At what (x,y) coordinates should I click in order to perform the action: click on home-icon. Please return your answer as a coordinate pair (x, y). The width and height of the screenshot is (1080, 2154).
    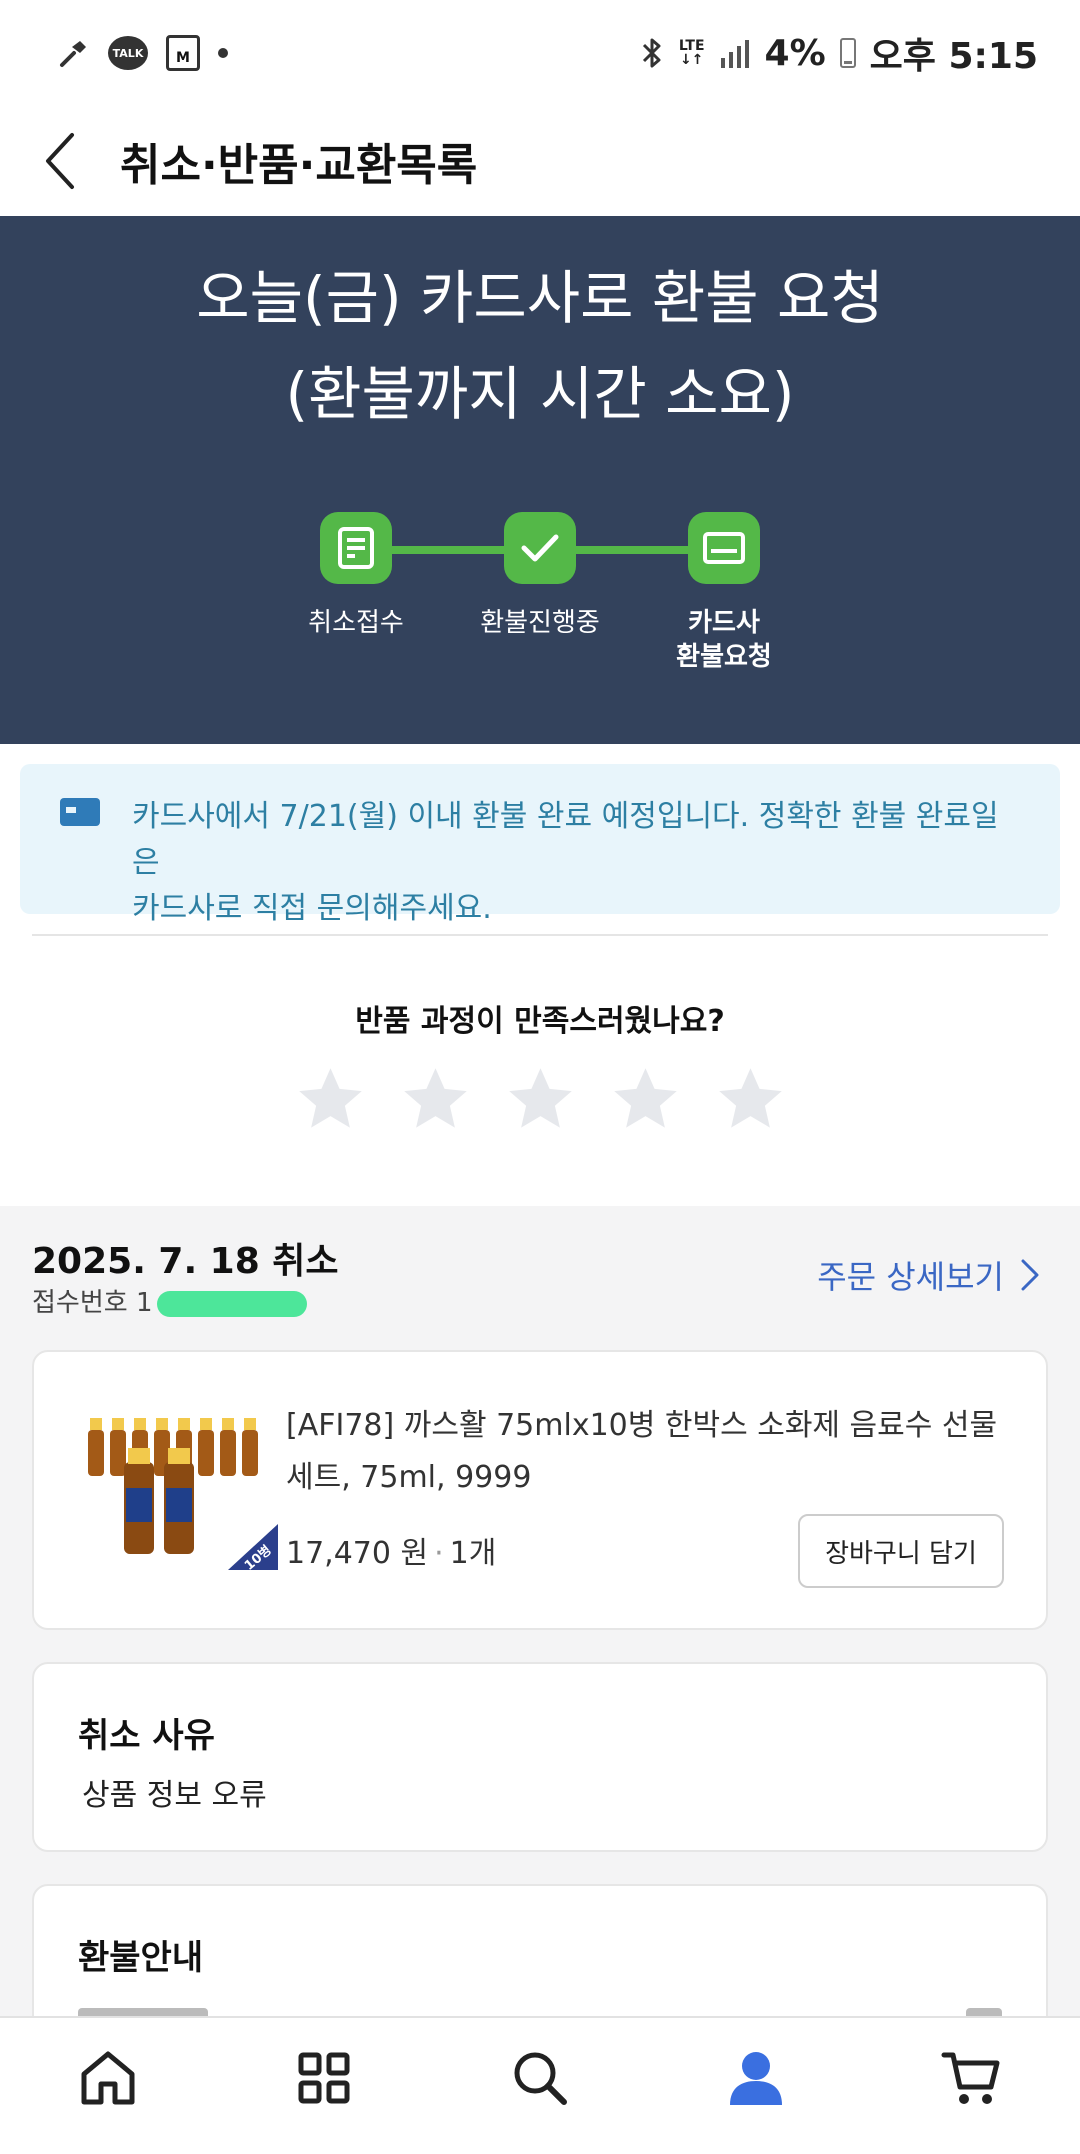
    Looking at the image, I should click on (108, 2078).